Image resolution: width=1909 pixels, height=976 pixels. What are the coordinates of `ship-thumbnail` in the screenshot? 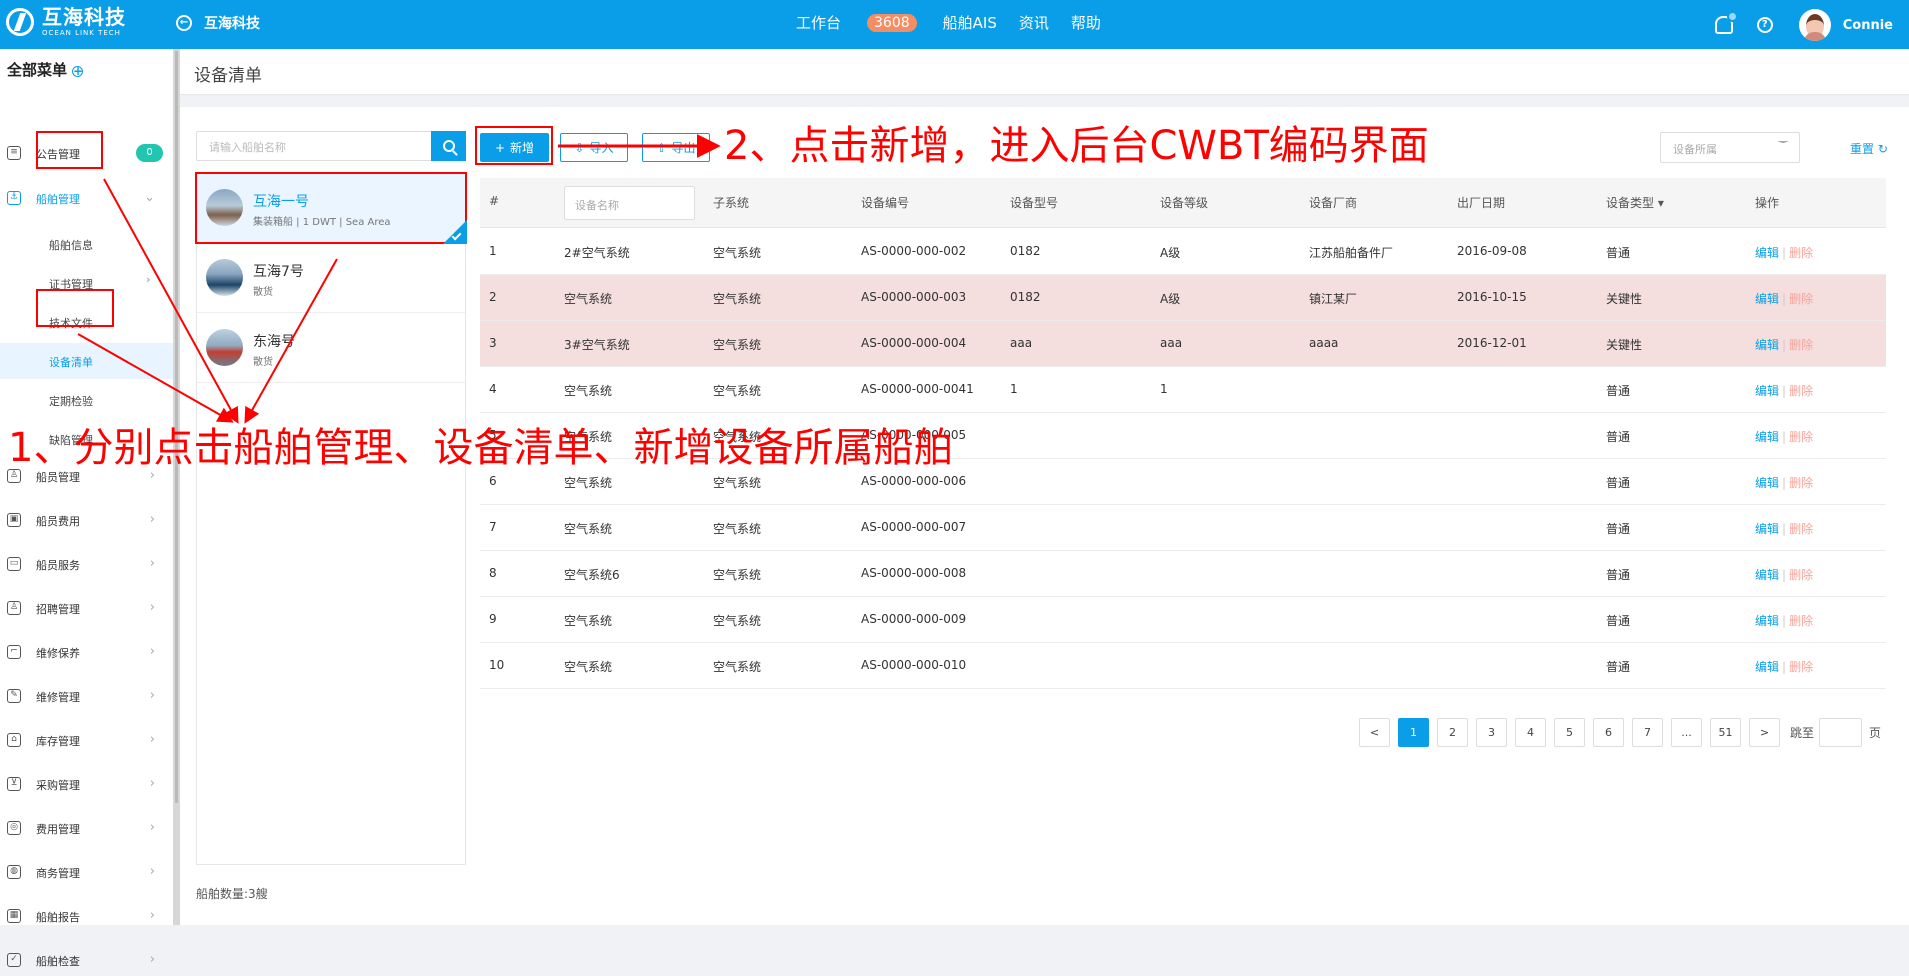 It's located at (224, 277).